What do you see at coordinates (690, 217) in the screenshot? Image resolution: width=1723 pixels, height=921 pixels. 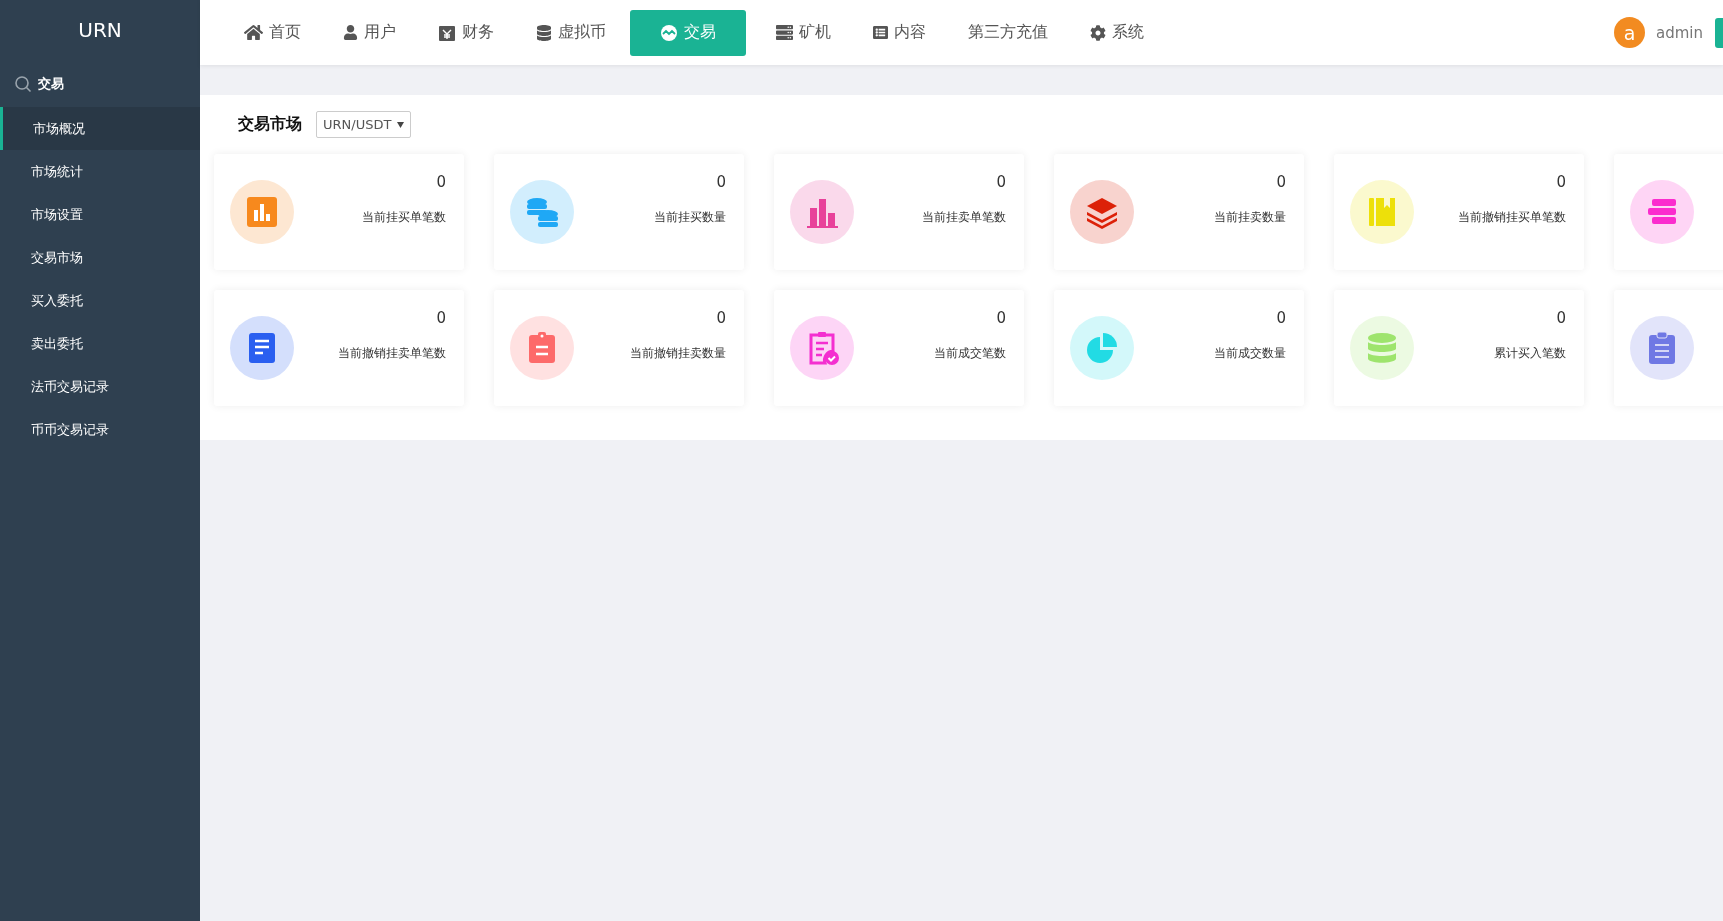 I see `stat-label: 当前挂买数量` at bounding box center [690, 217].